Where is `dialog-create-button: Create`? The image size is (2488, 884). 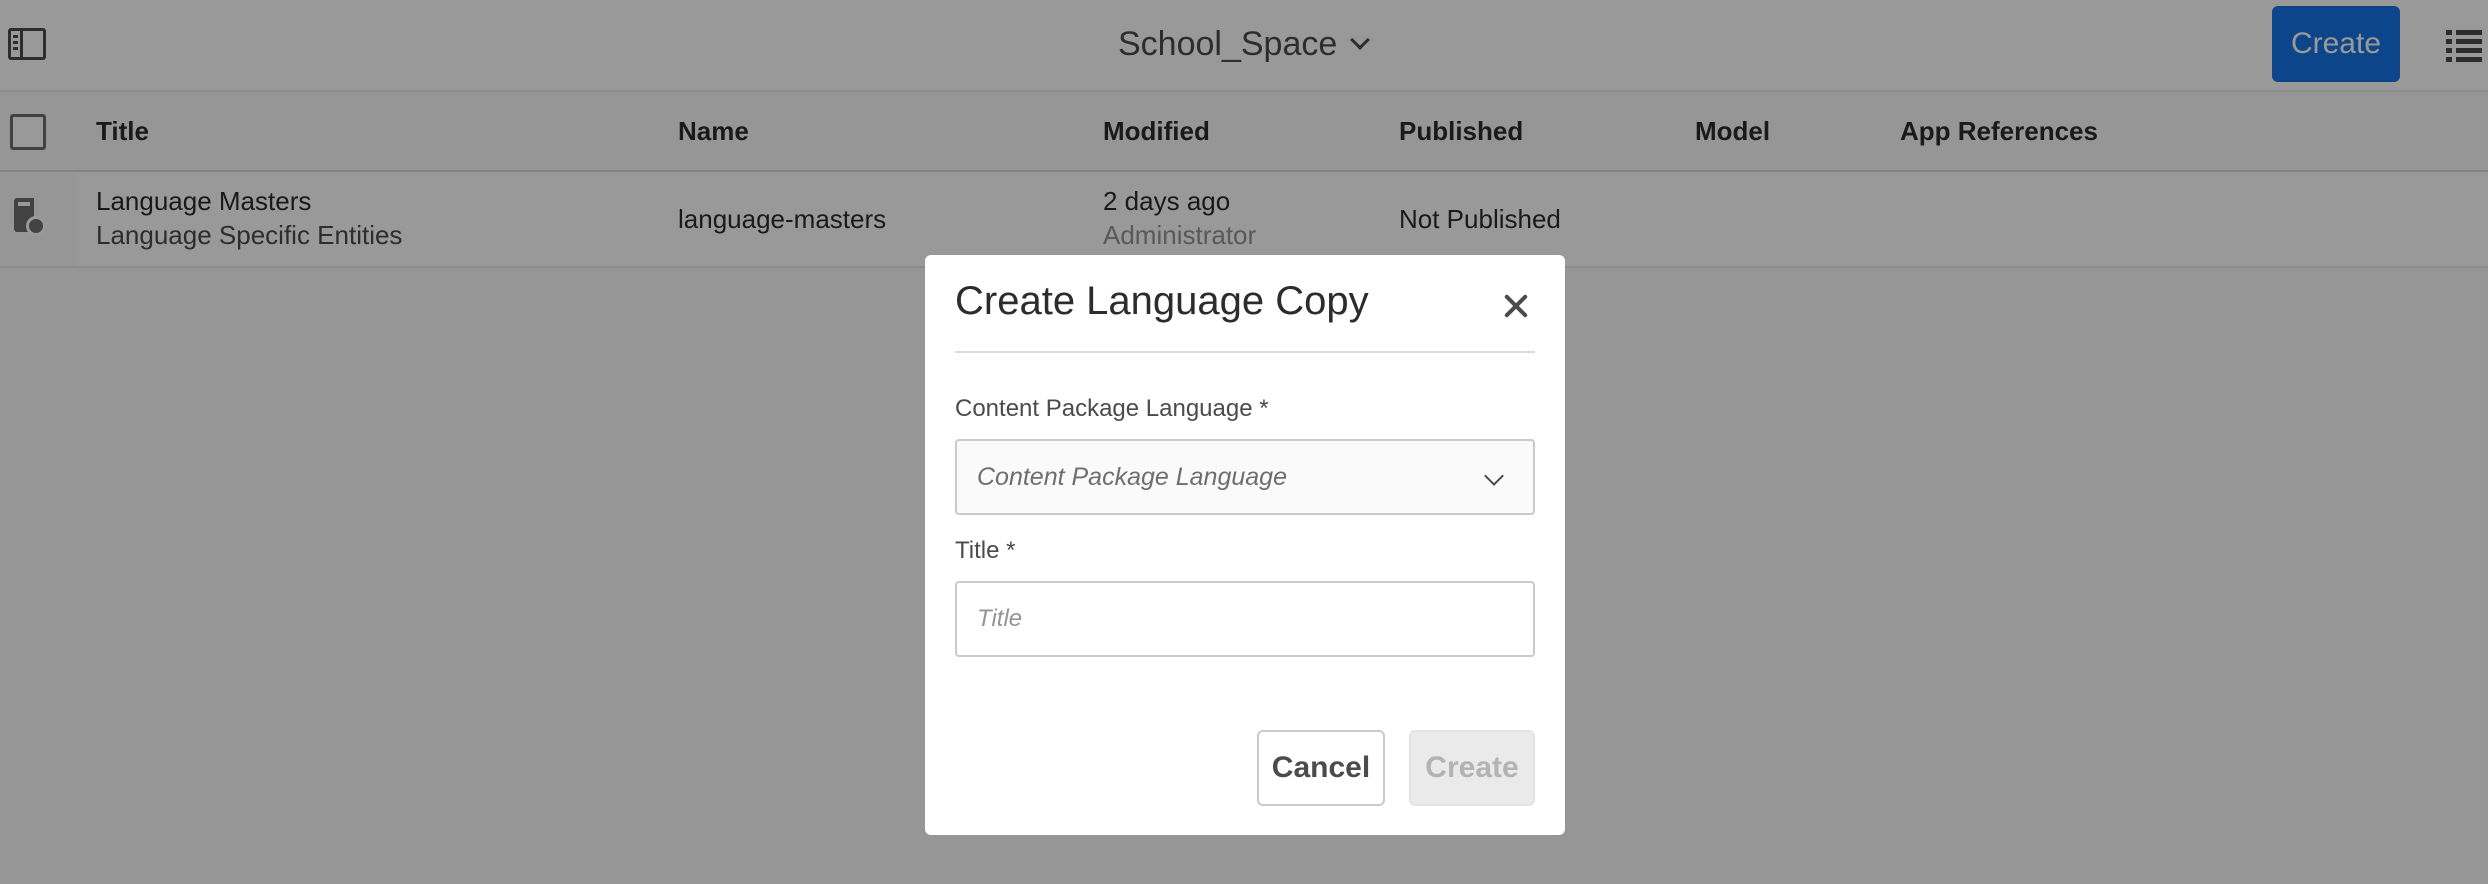 dialog-create-button: Create is located at coordinates (1472, 768).